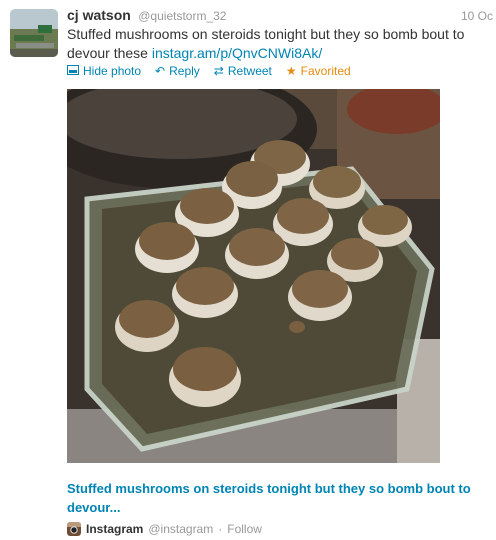 The width and height of the screenshot is (496, 540). What do you see at coordinates (281, 17) in the screenshot?
I see `tweet-header: cj watson @quietstorm_32 10 Oc` at bounding box center [281, 17].